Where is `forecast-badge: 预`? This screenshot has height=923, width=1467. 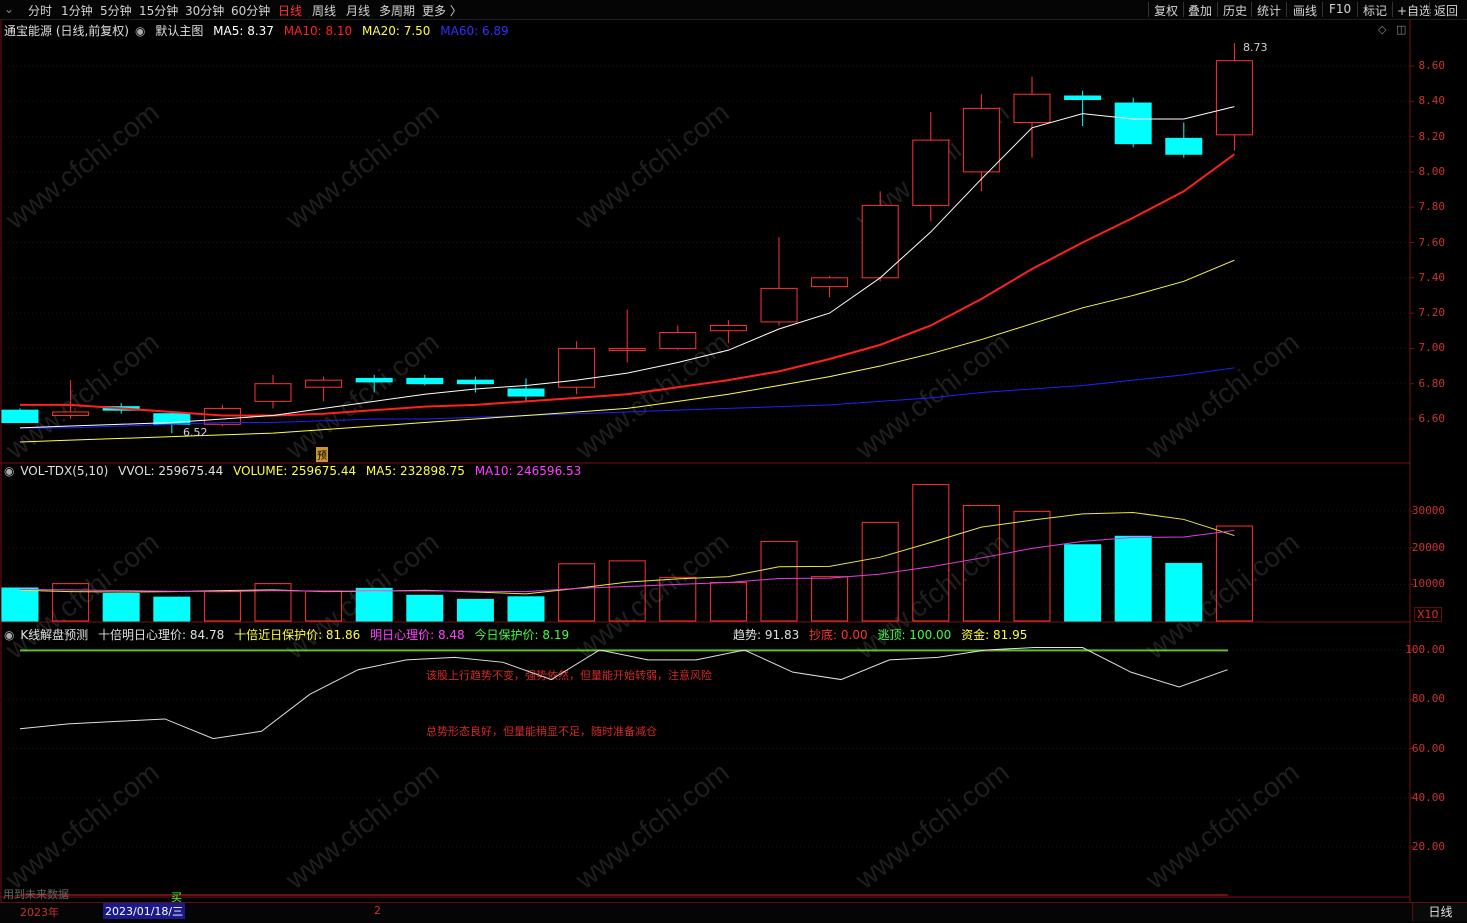 forecast-badge: 预 is located at coordinates (322, 454).